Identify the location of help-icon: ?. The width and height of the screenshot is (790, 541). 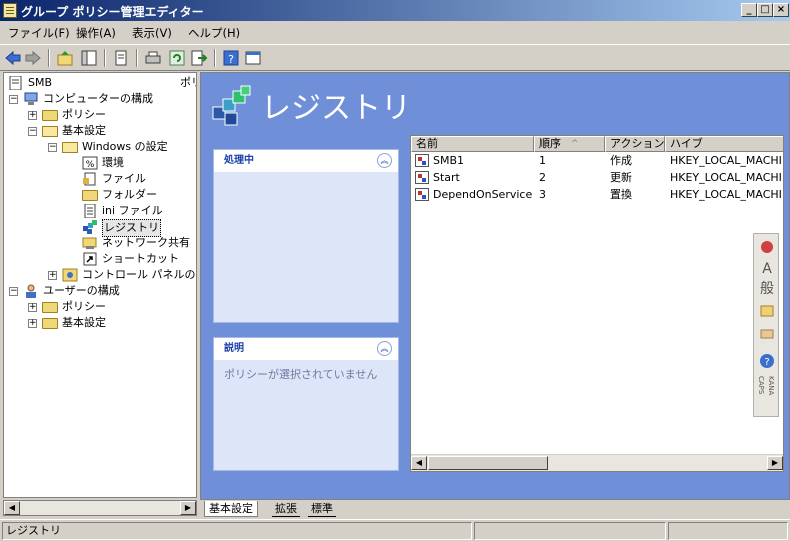
(231, 58).